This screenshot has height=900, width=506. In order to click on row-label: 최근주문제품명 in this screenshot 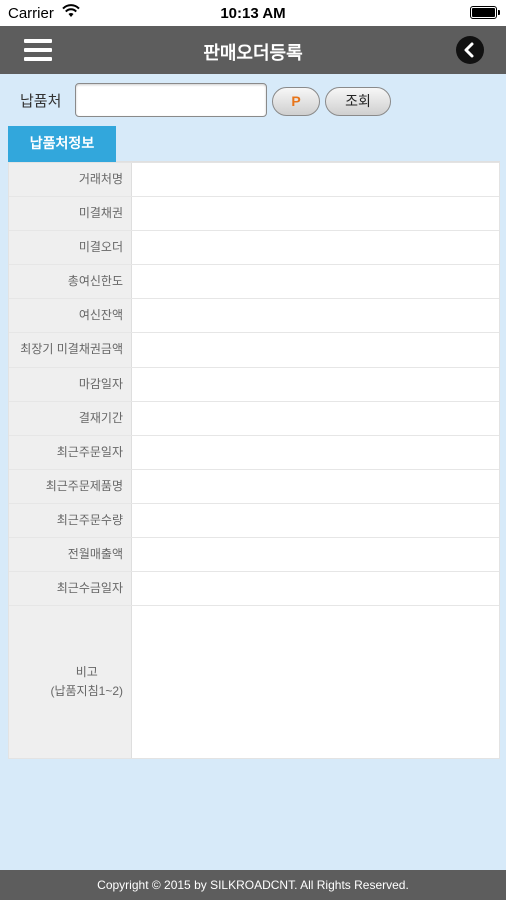, I will do `click(70, 486)`.